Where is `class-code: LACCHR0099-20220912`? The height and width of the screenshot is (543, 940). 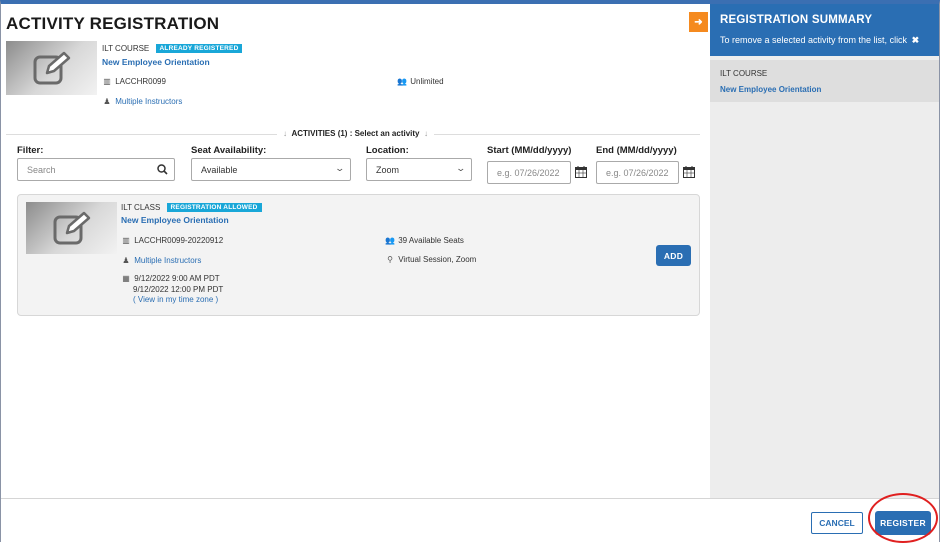
class-code: LACCHR0099-20220912 is located at coordinates (179, 240).